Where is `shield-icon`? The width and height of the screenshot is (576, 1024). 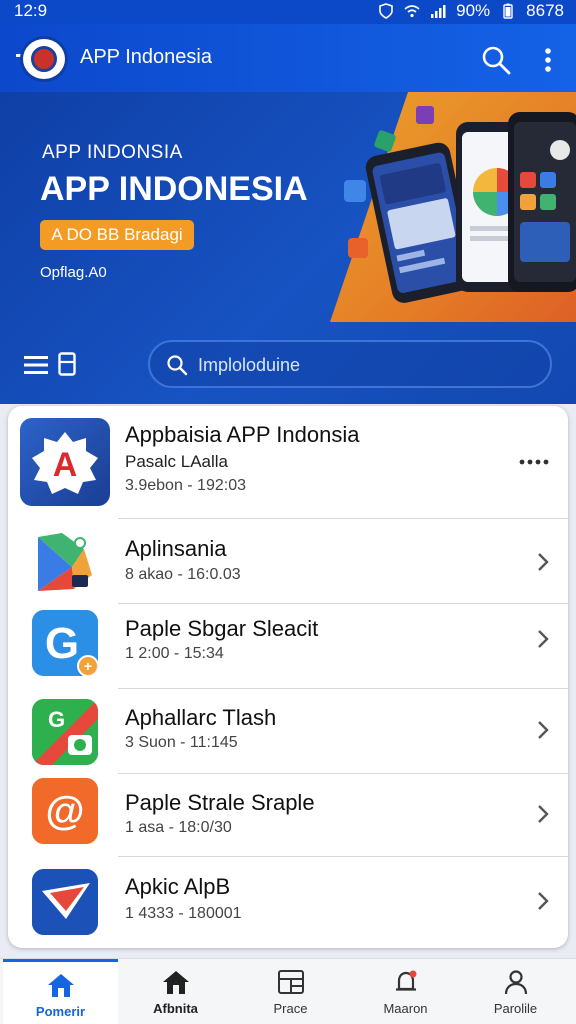 shield-icon is located at coordinates (386, 11).